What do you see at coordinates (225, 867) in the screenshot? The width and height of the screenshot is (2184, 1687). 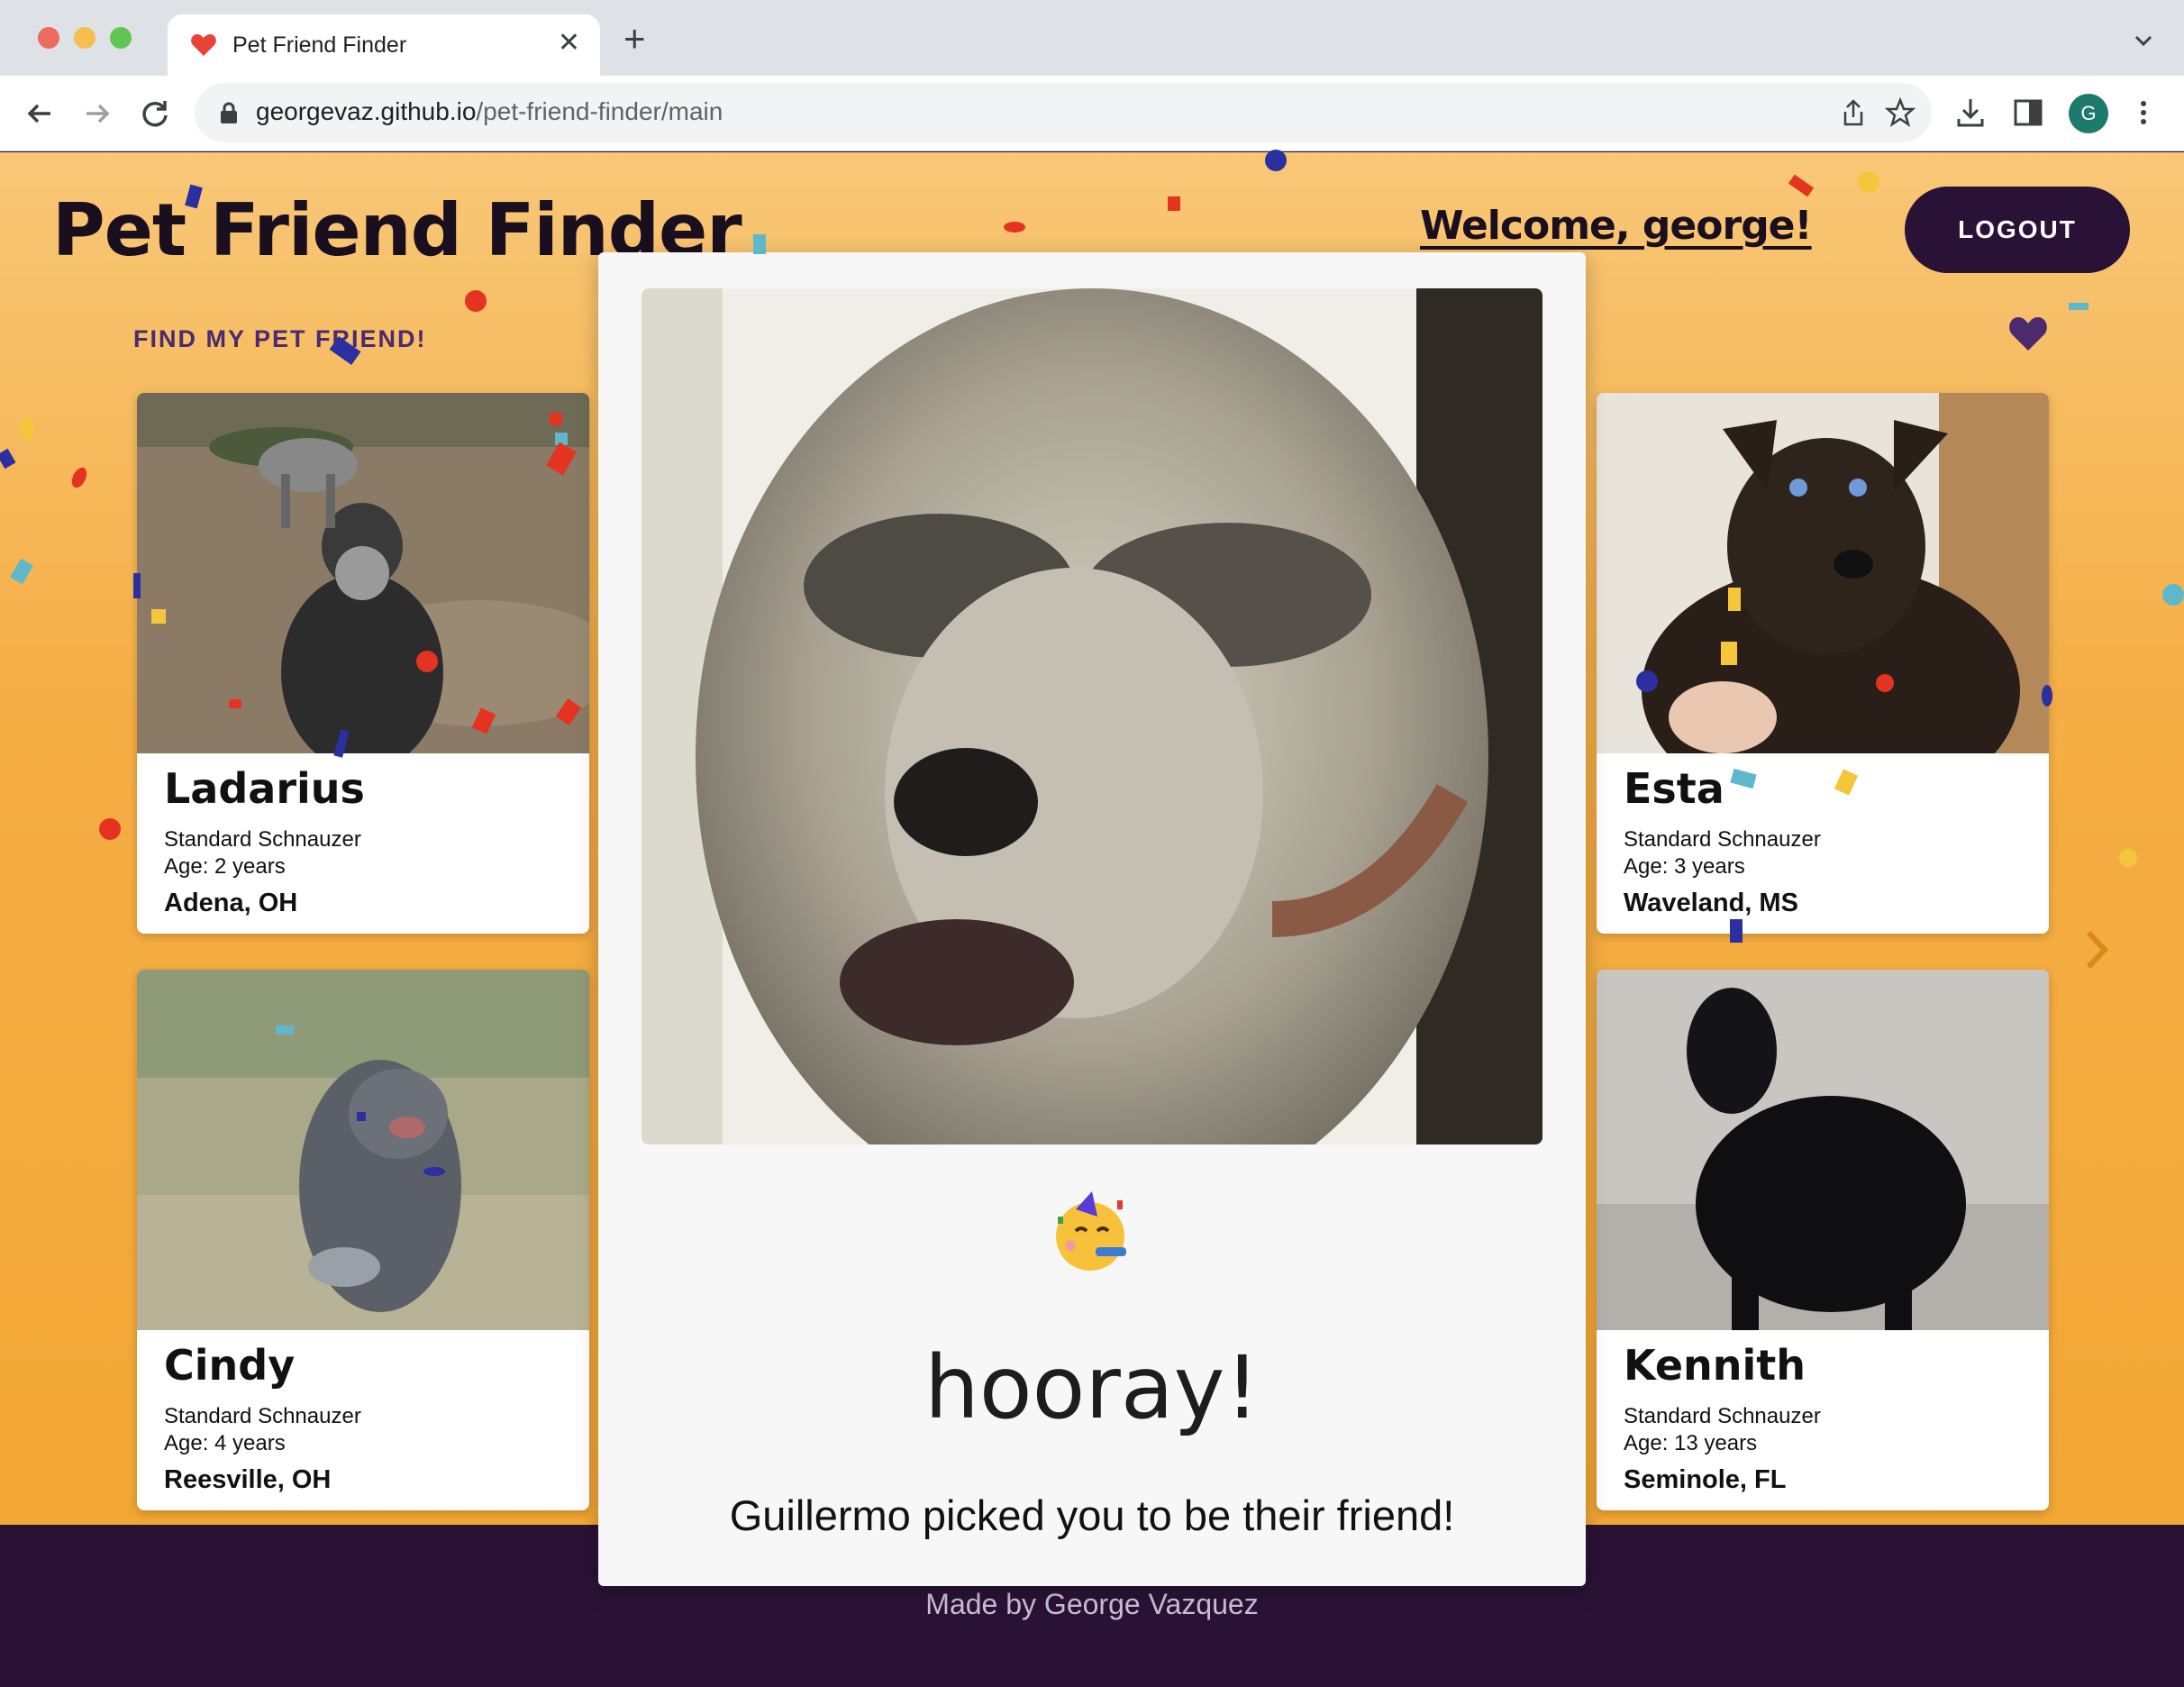 I see `pet-age: Age: 2 years` at bounding box center [225, 867].